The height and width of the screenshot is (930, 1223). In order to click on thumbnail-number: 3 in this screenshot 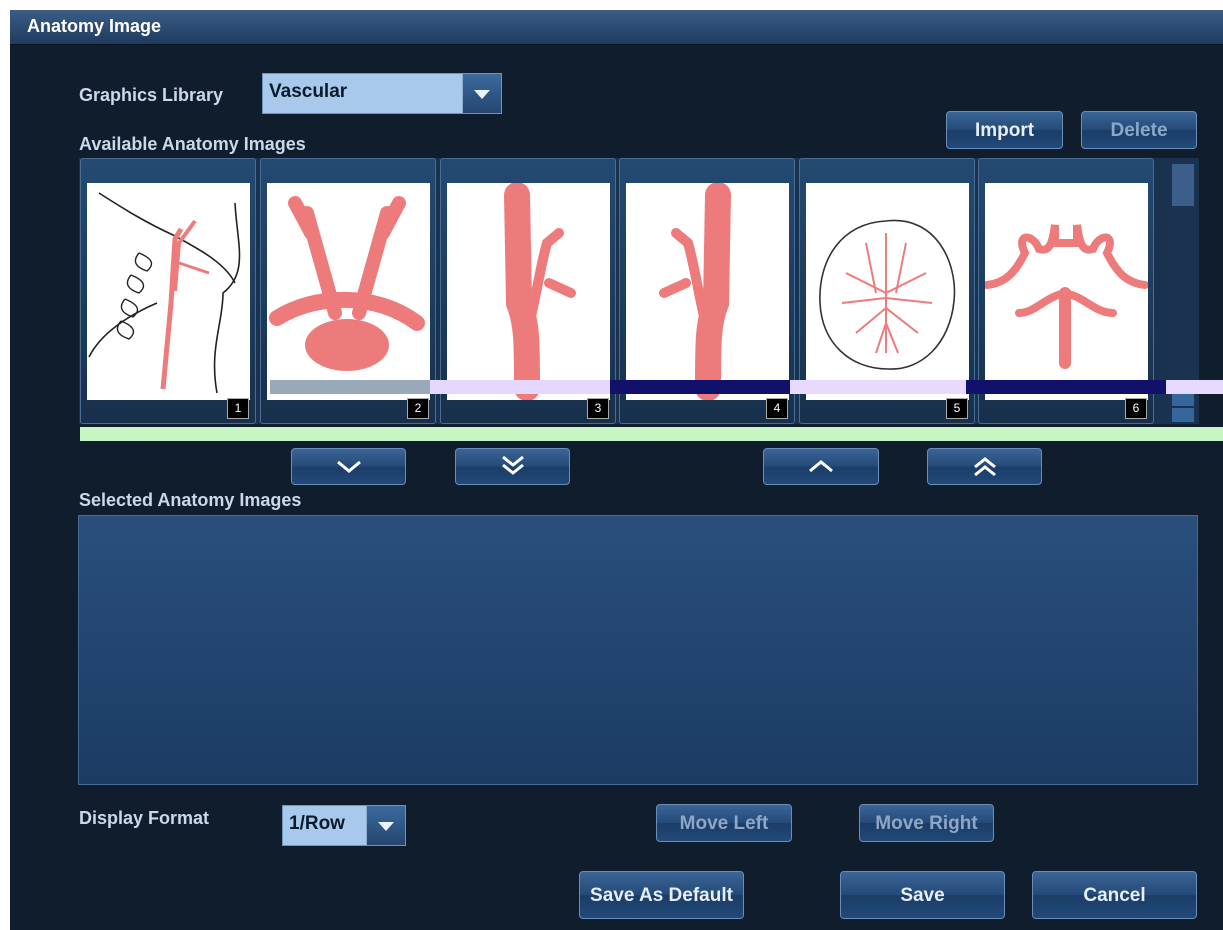, I will do `click(598, 408)`.